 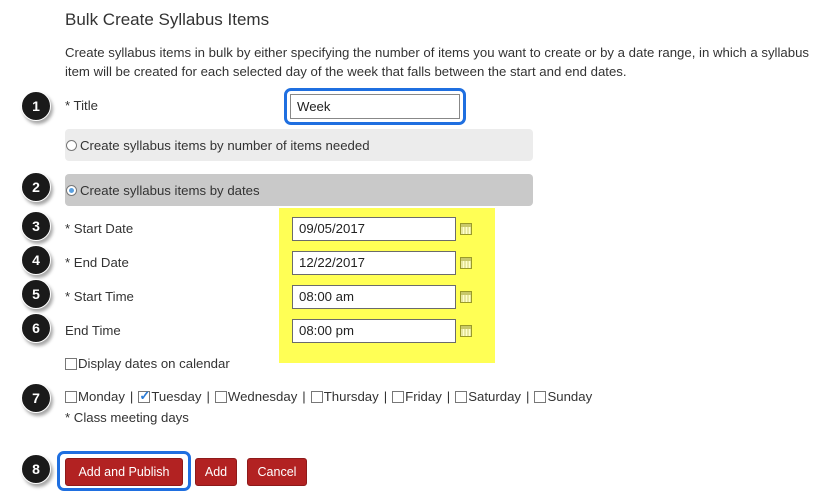 What do you see at coordinates (176, 396) in the screenshot?
I see `tuesday-label: Tuesday` at bounding box center [176, 396].